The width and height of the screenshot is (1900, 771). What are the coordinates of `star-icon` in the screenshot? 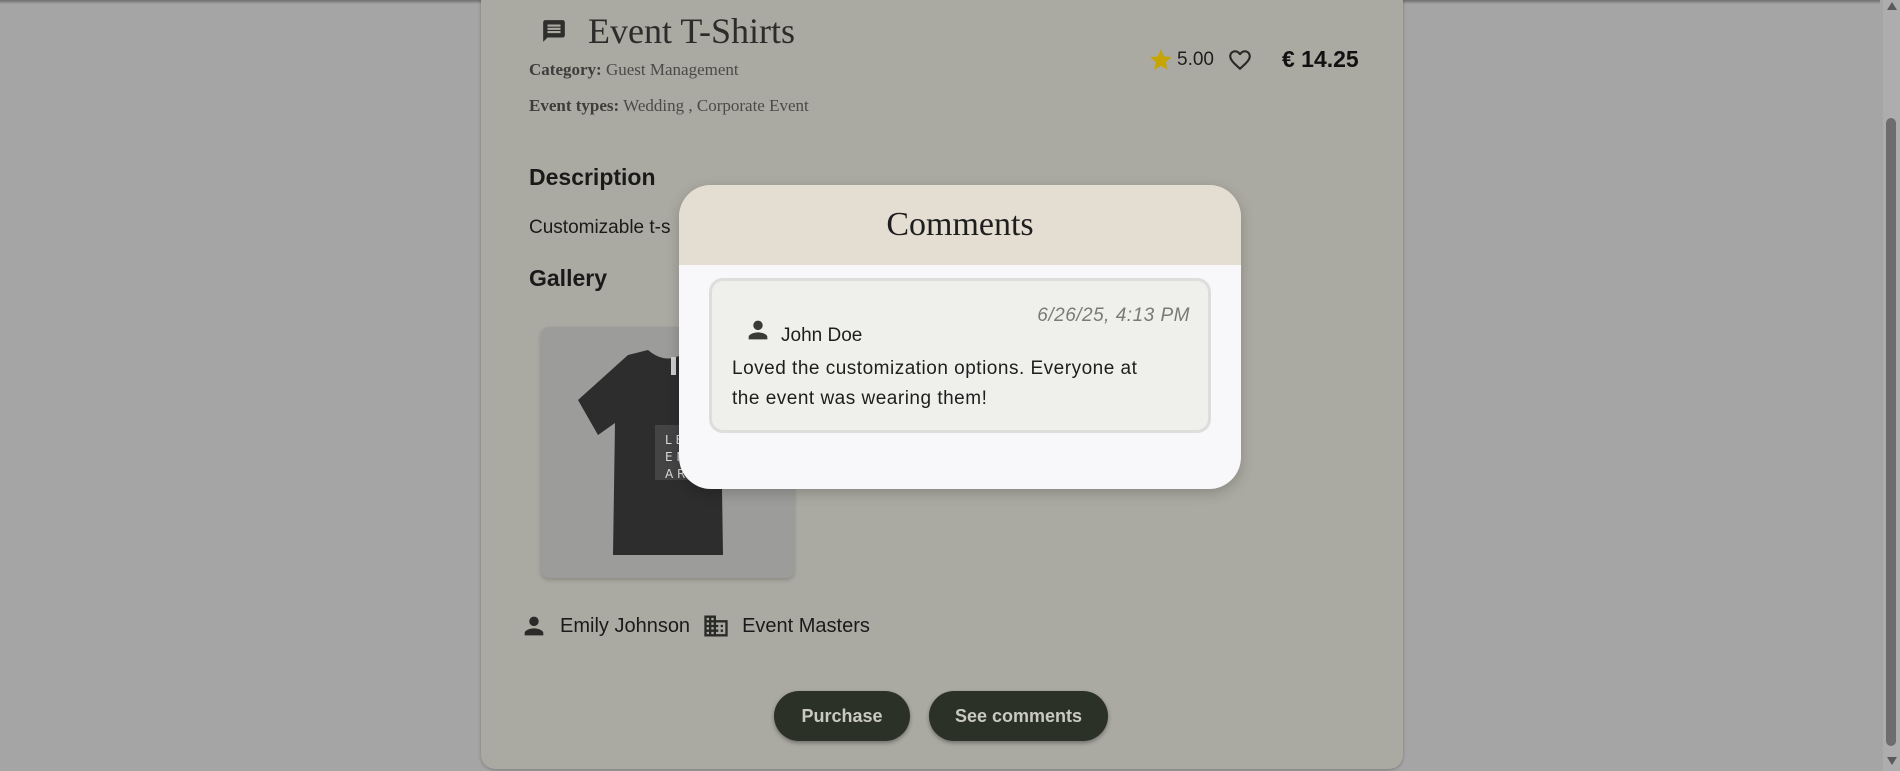 It's located at (1161, 59).